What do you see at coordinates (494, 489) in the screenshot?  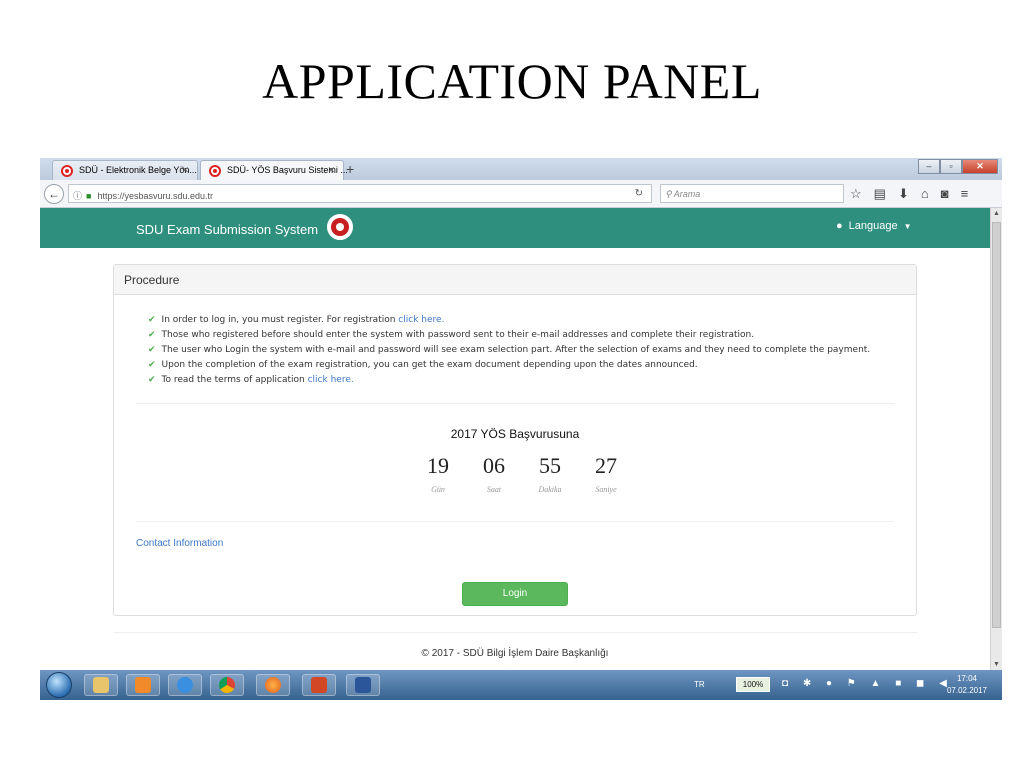 I see `countdown-label: Saat` at bounding box center [494, 489].